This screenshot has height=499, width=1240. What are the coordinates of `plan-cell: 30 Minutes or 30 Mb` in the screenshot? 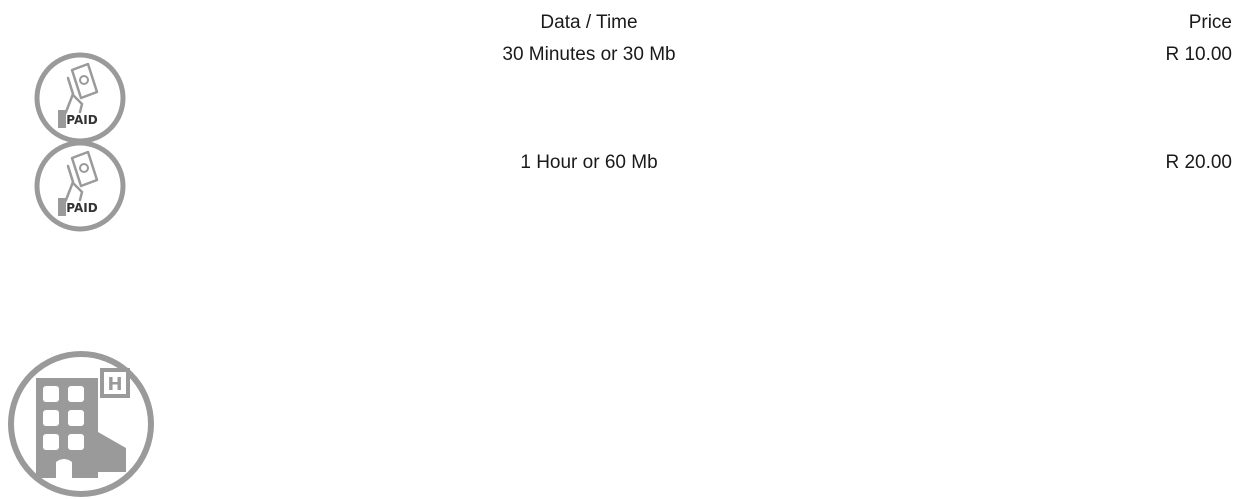 It's located at (589, 54).